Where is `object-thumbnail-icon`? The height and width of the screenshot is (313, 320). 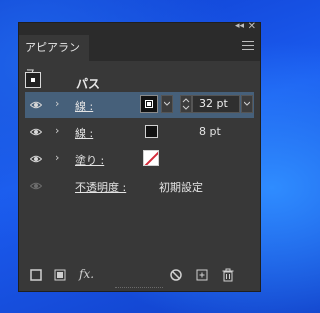 object-thumbnail-icon is located at coordinates (33, 80).